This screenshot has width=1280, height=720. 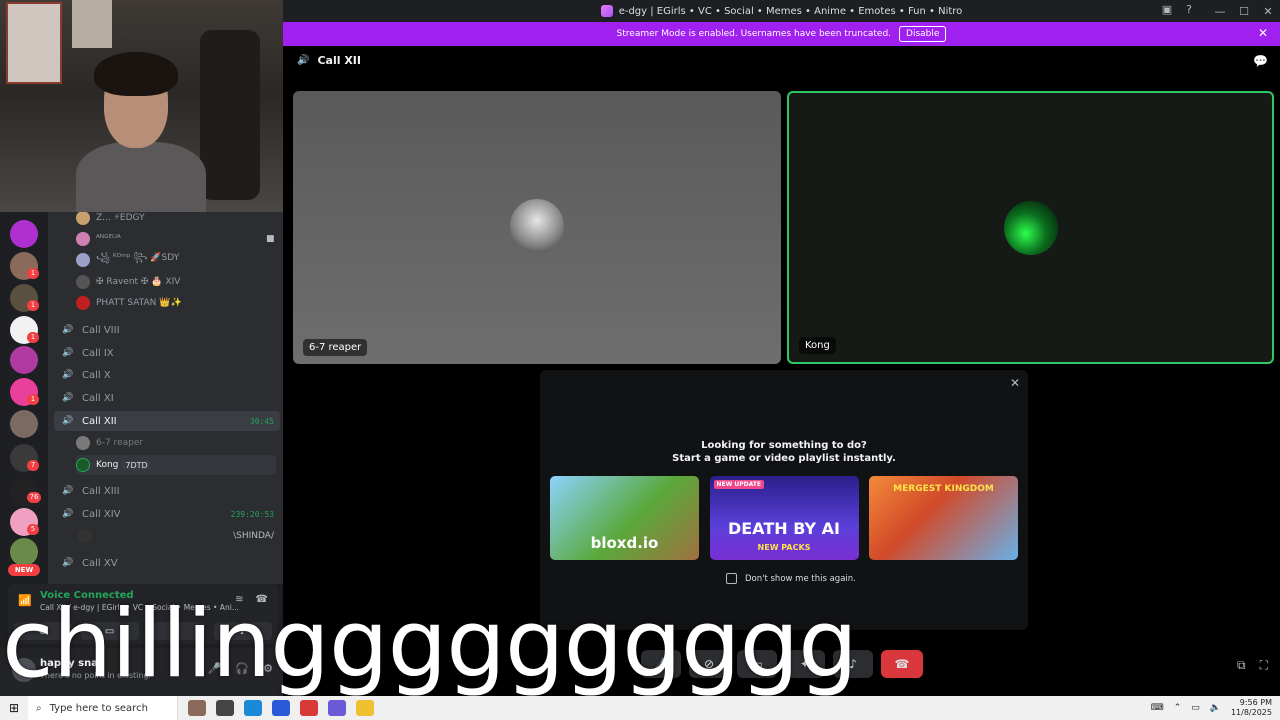 What do you see at coordinates (24, 570) in the screenshot?
I see `new-badge: NEW` at bounding box center [24, 570].